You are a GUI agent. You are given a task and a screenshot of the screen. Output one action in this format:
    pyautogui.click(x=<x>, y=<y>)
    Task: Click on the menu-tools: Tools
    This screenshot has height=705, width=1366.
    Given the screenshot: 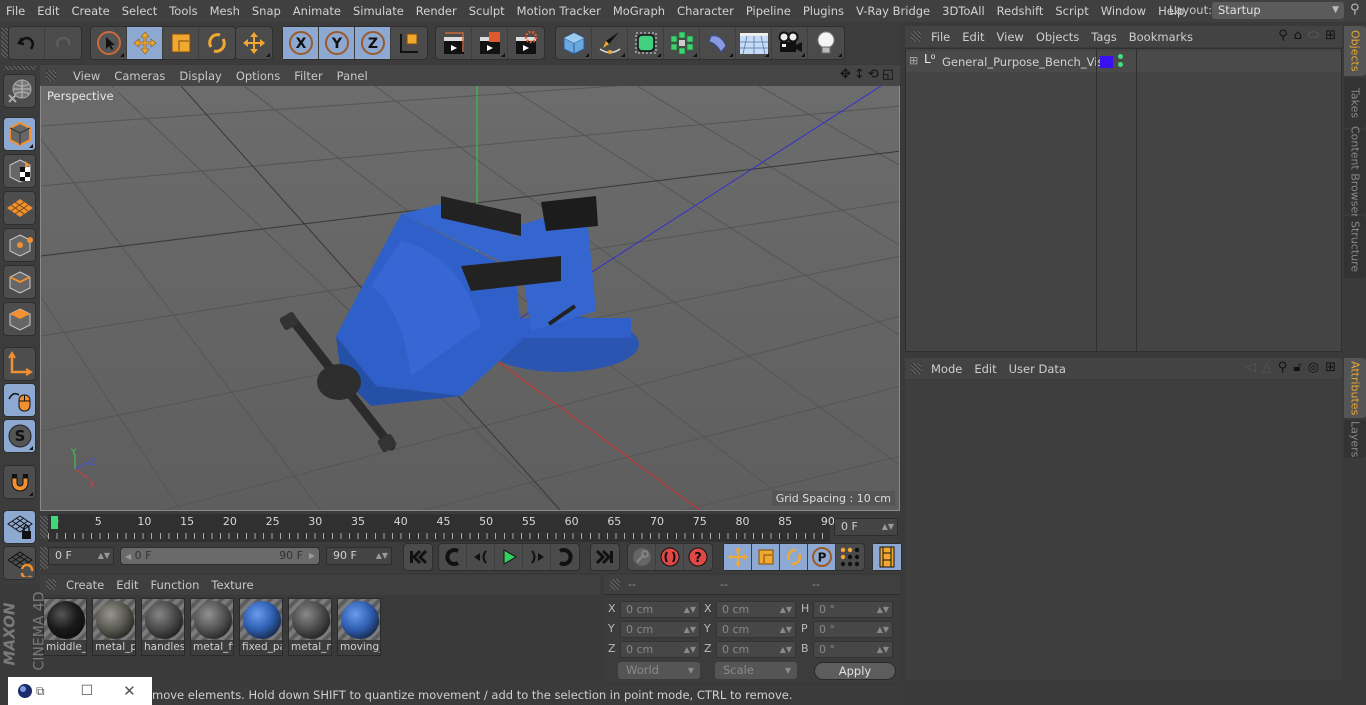 What is the action you would take?
    pyautogui.click(x=183, y=11)
    